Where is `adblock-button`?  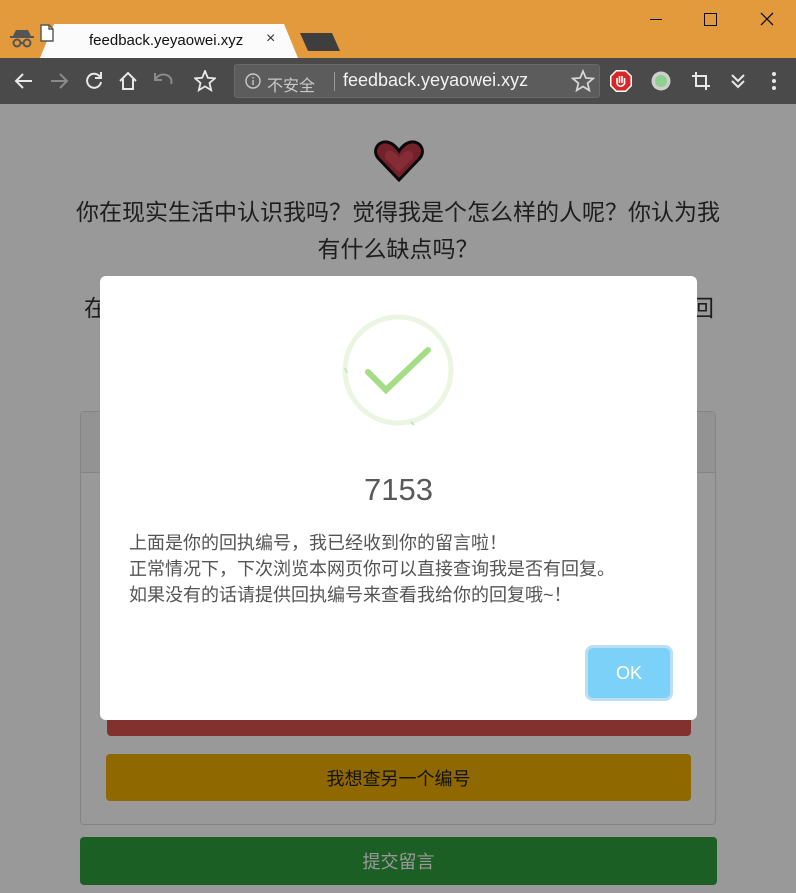
adblock-button is located at coordinates (621, 81).